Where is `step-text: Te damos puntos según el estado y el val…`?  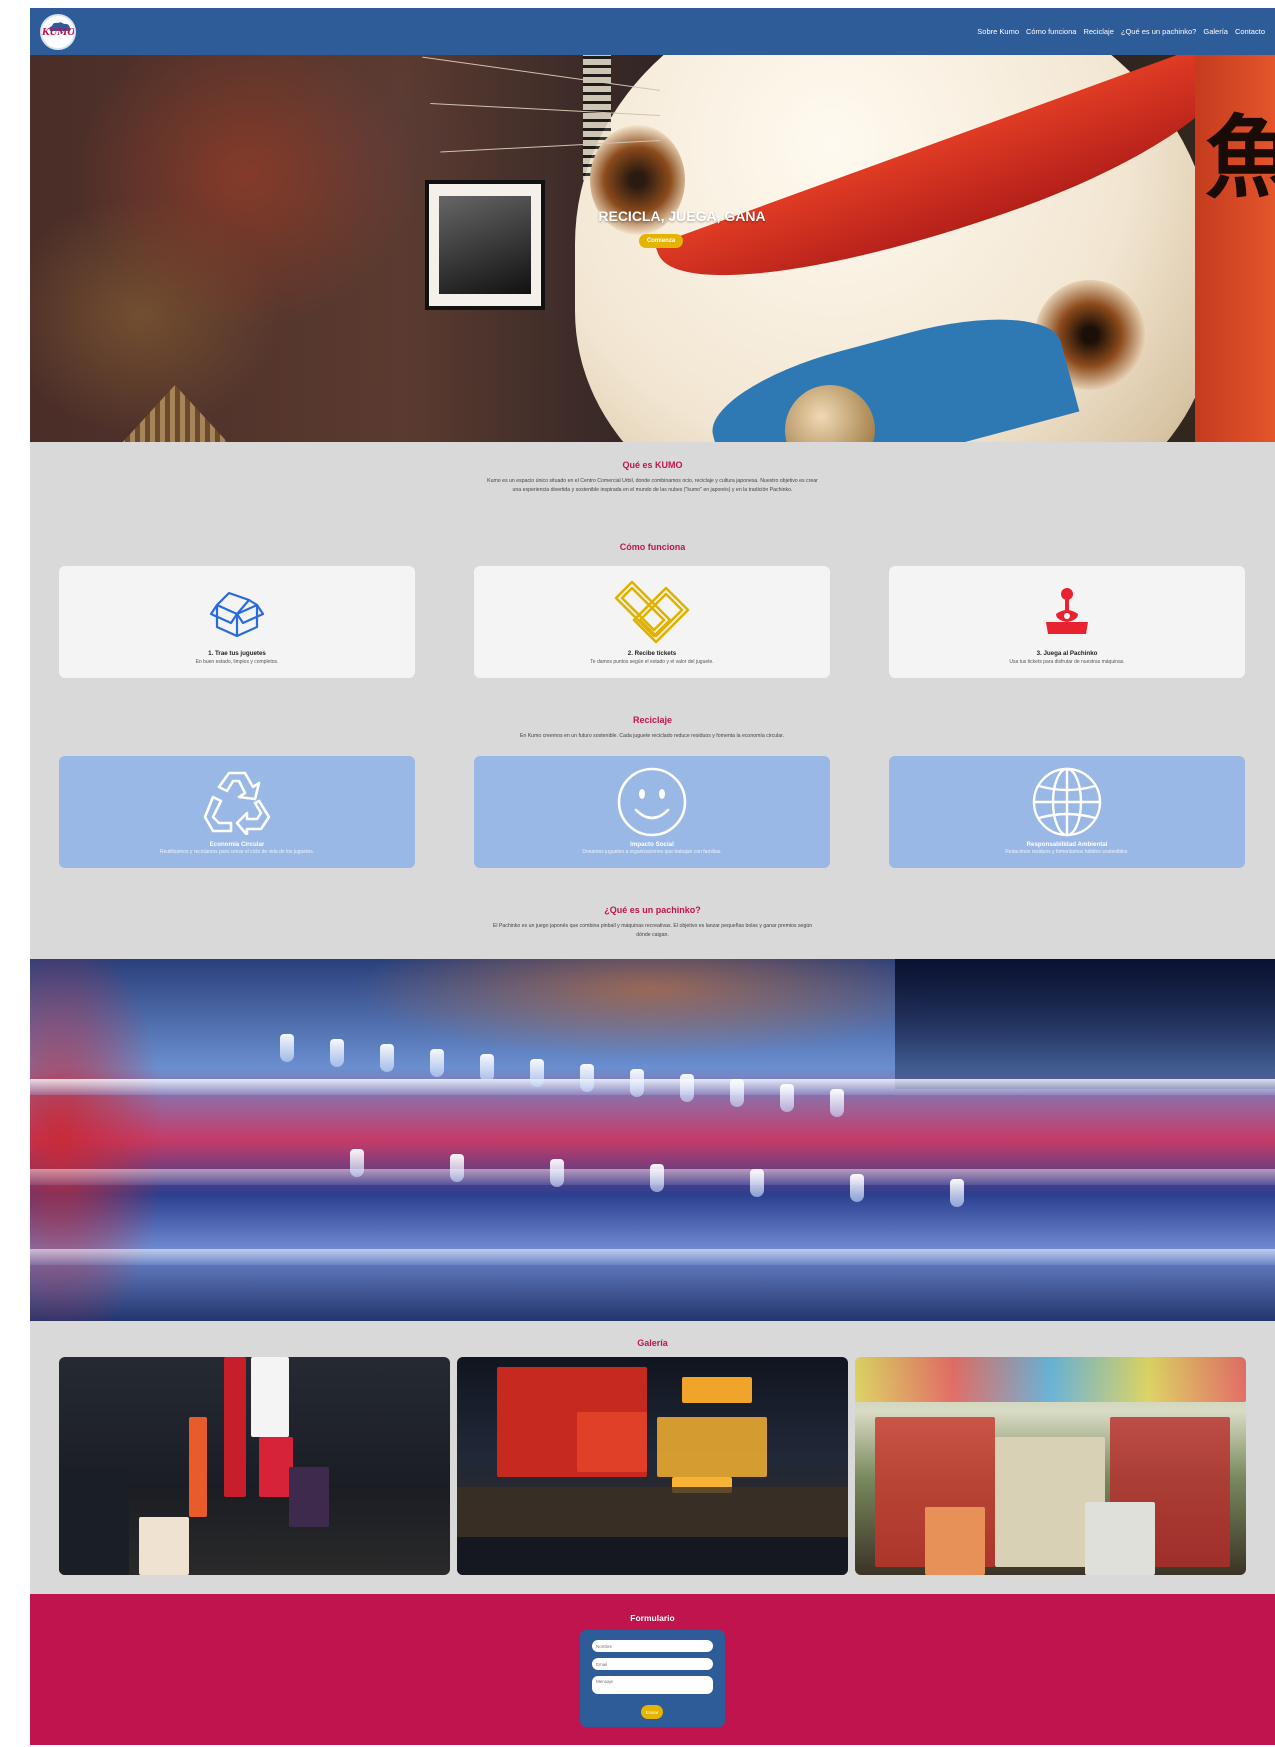 step-text: Te damos puntos según el estado y el val… is located at coordinates (652, 662).